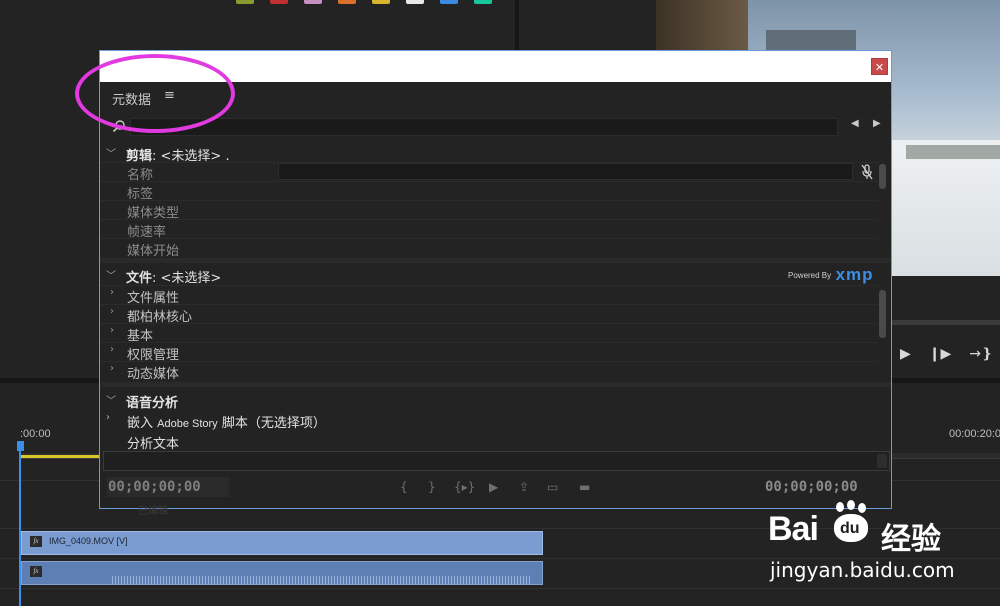  I want to click on metadata-row: 帧速率, so click(489, 229).